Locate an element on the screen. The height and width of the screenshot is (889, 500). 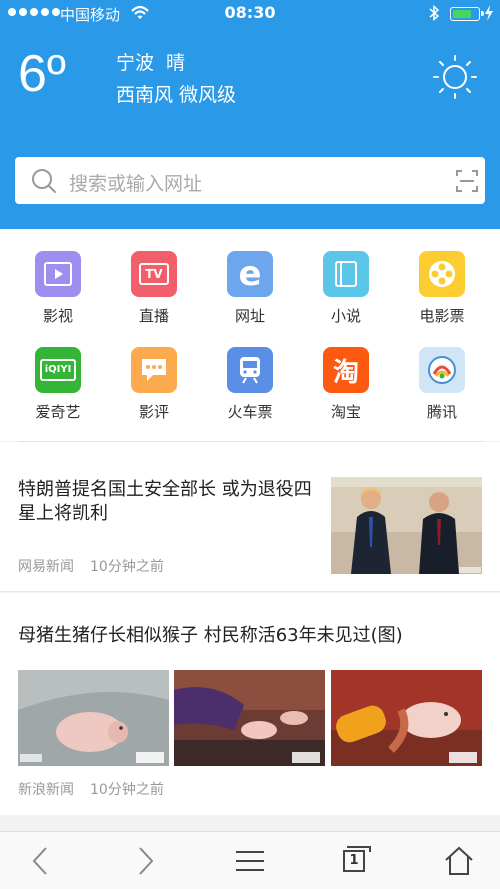
search-icon is located at coordinates (44, 181).